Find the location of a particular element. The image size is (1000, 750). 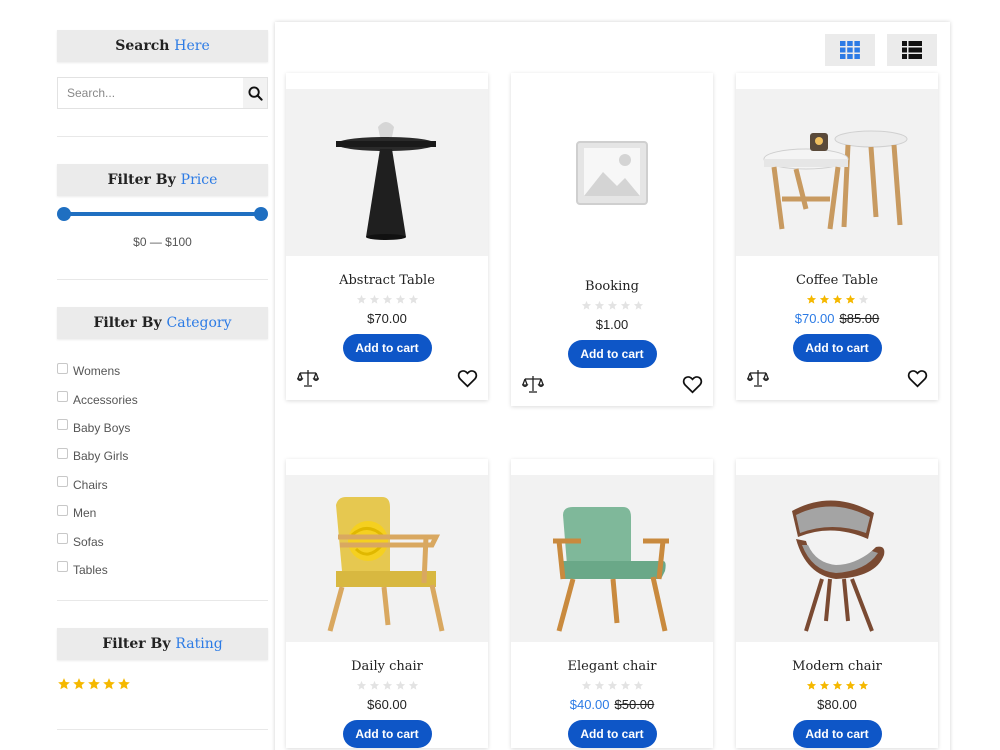

price-current: $40.00 is located at coordinates (589, 704).